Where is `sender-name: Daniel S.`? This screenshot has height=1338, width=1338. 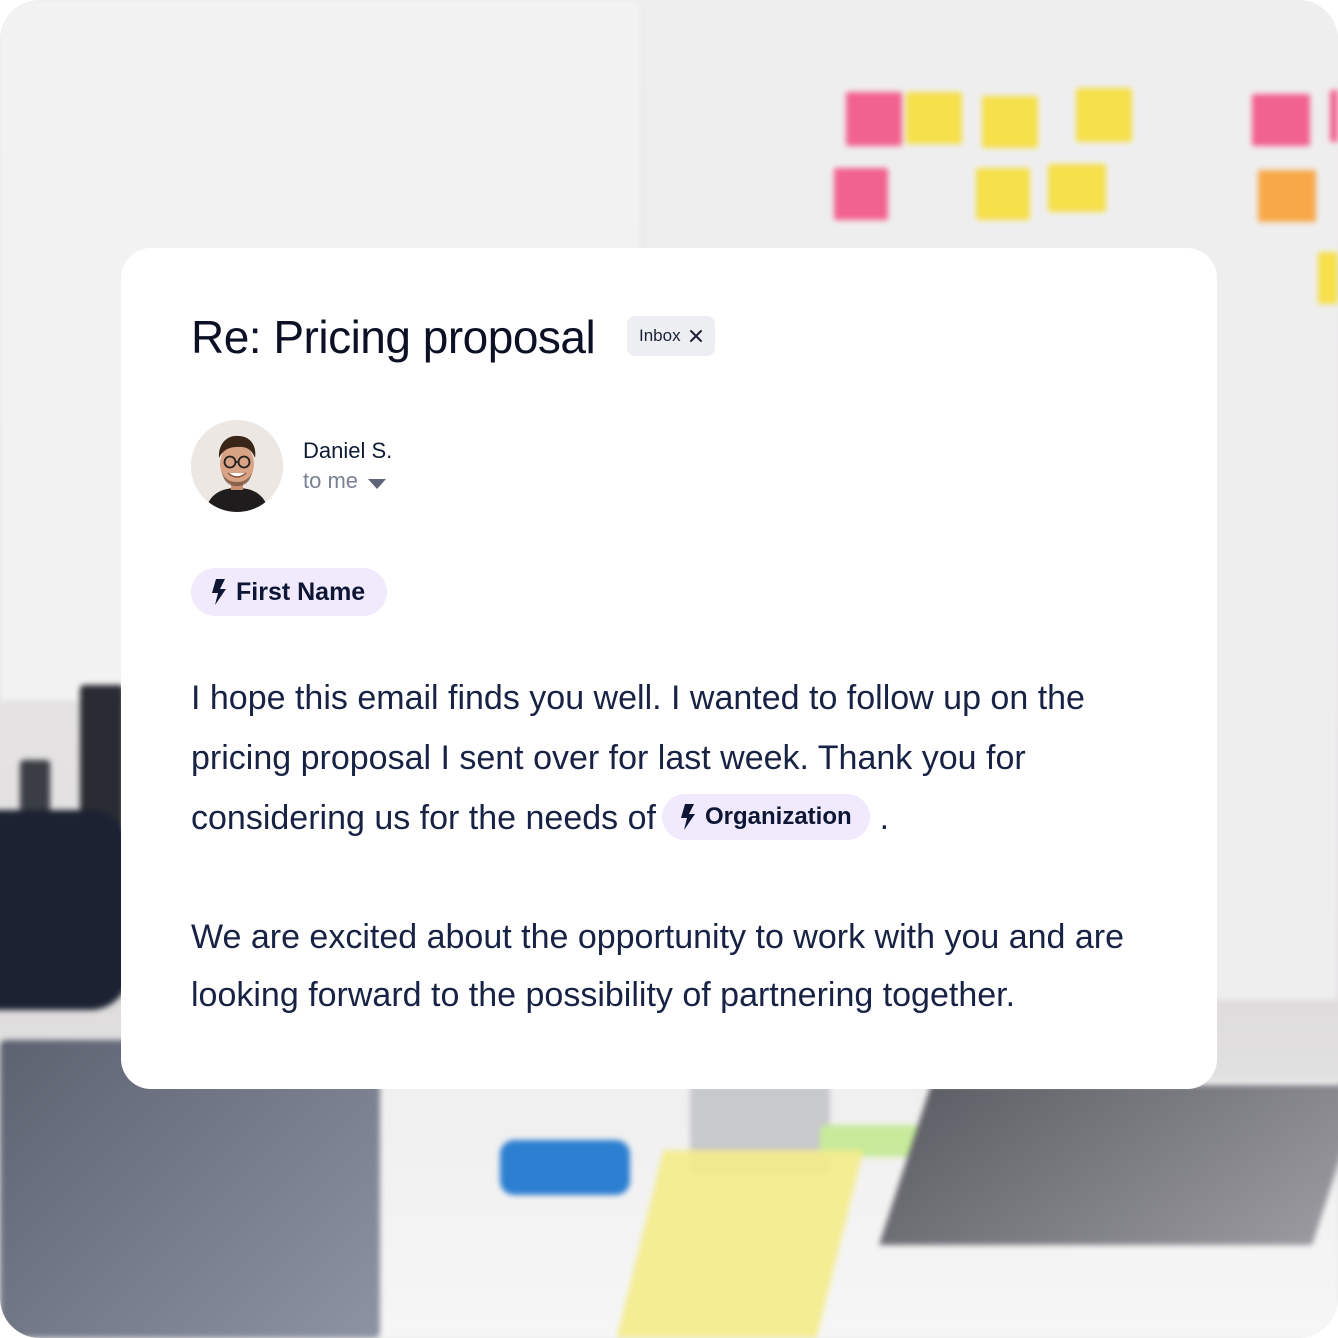
sender-name: Daniel S. is located at coordinates (348, 450).